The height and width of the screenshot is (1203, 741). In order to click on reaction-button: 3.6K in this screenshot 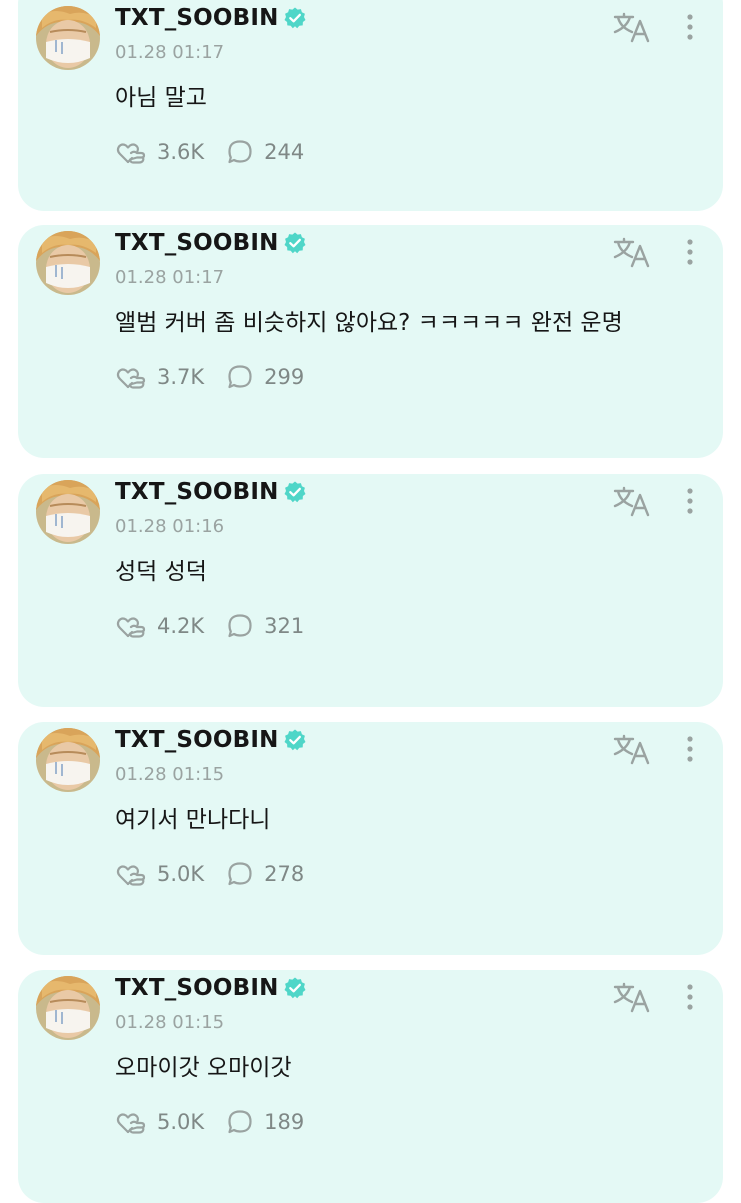, I will do `click(159, 152)`.